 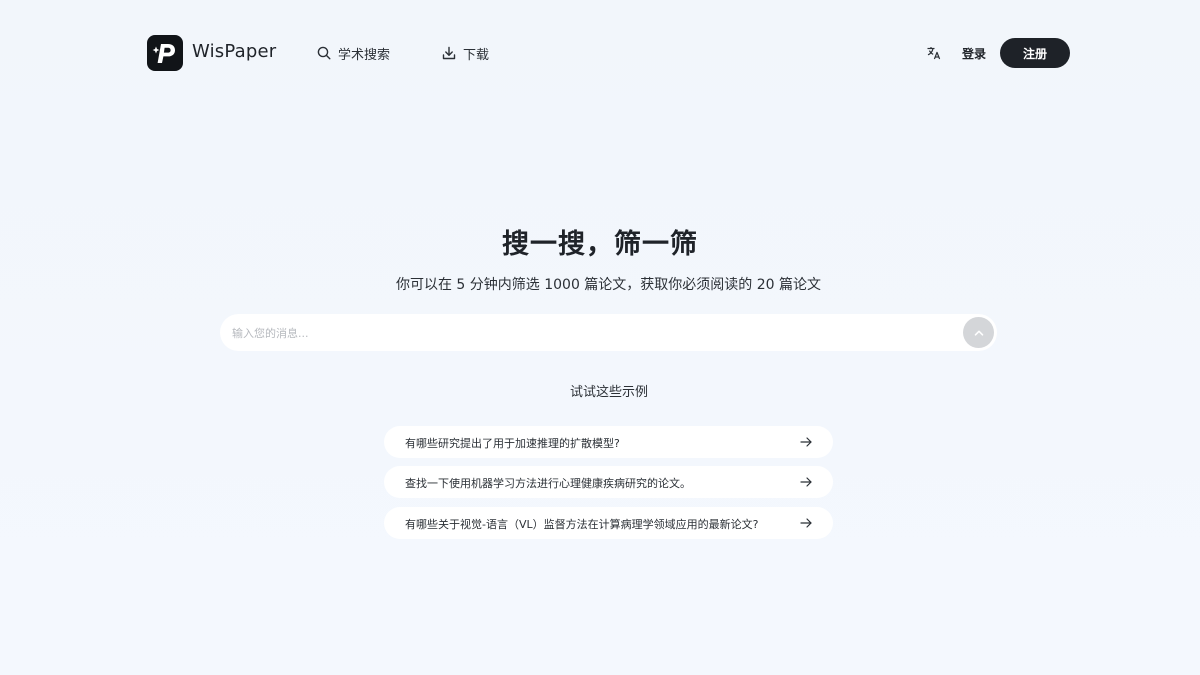 I want to click on signup-button: 注册, so click(x=1035, y=53).